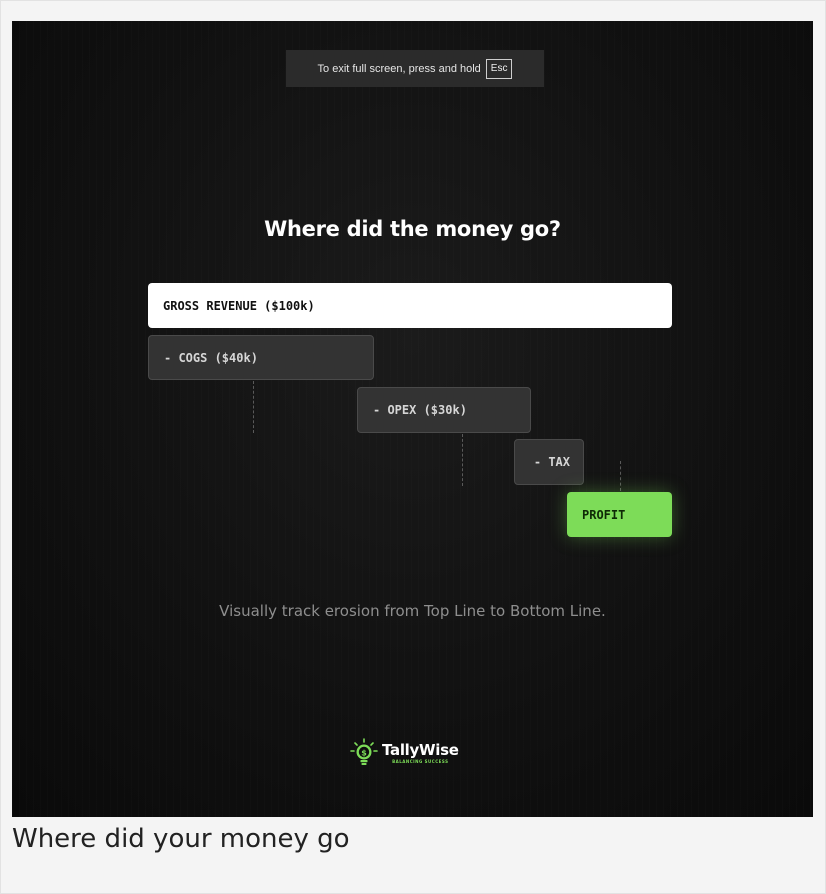  I want to click on waterfall-bar-opex: - OPEX ($30k), so click(444, 410).